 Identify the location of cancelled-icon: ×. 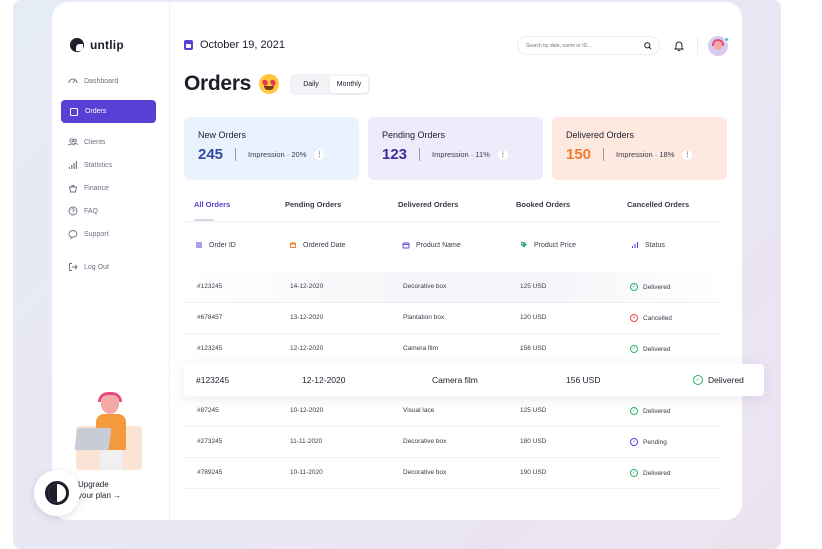
(634, 318).